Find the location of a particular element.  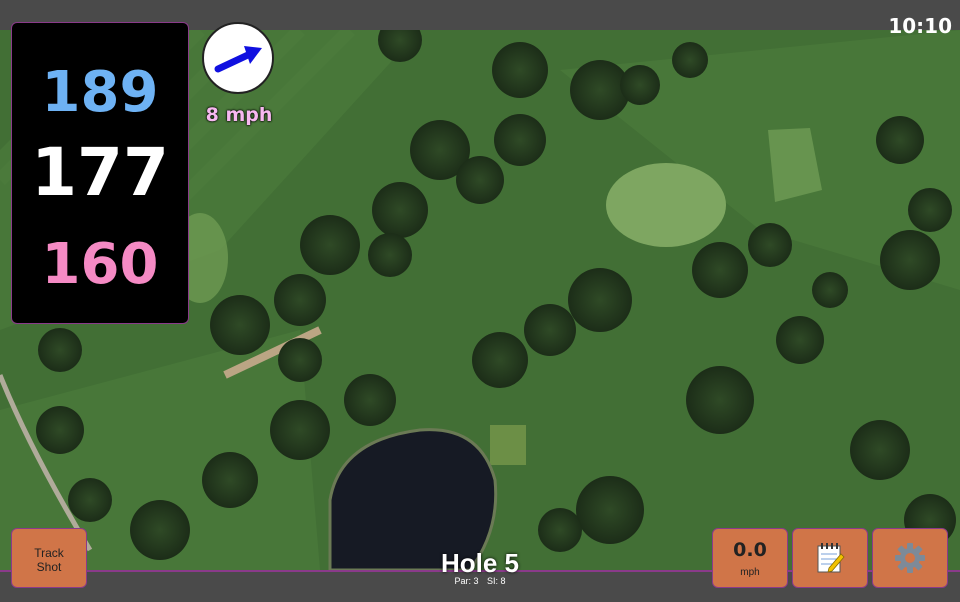

wind-adjust-unit: mph is located at coordinates (750, 572).